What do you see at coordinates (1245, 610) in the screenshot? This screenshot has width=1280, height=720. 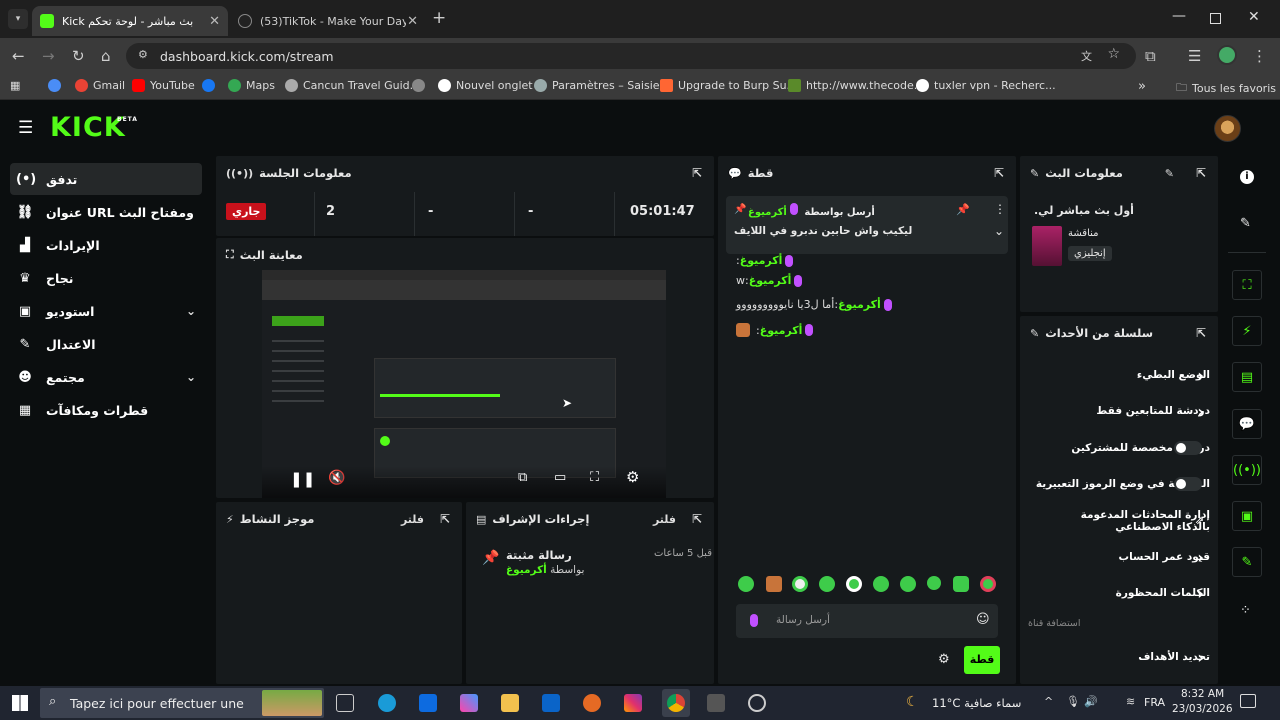 I see `more-widgets-icon: ⁘` at bounding box center [1245, 610].